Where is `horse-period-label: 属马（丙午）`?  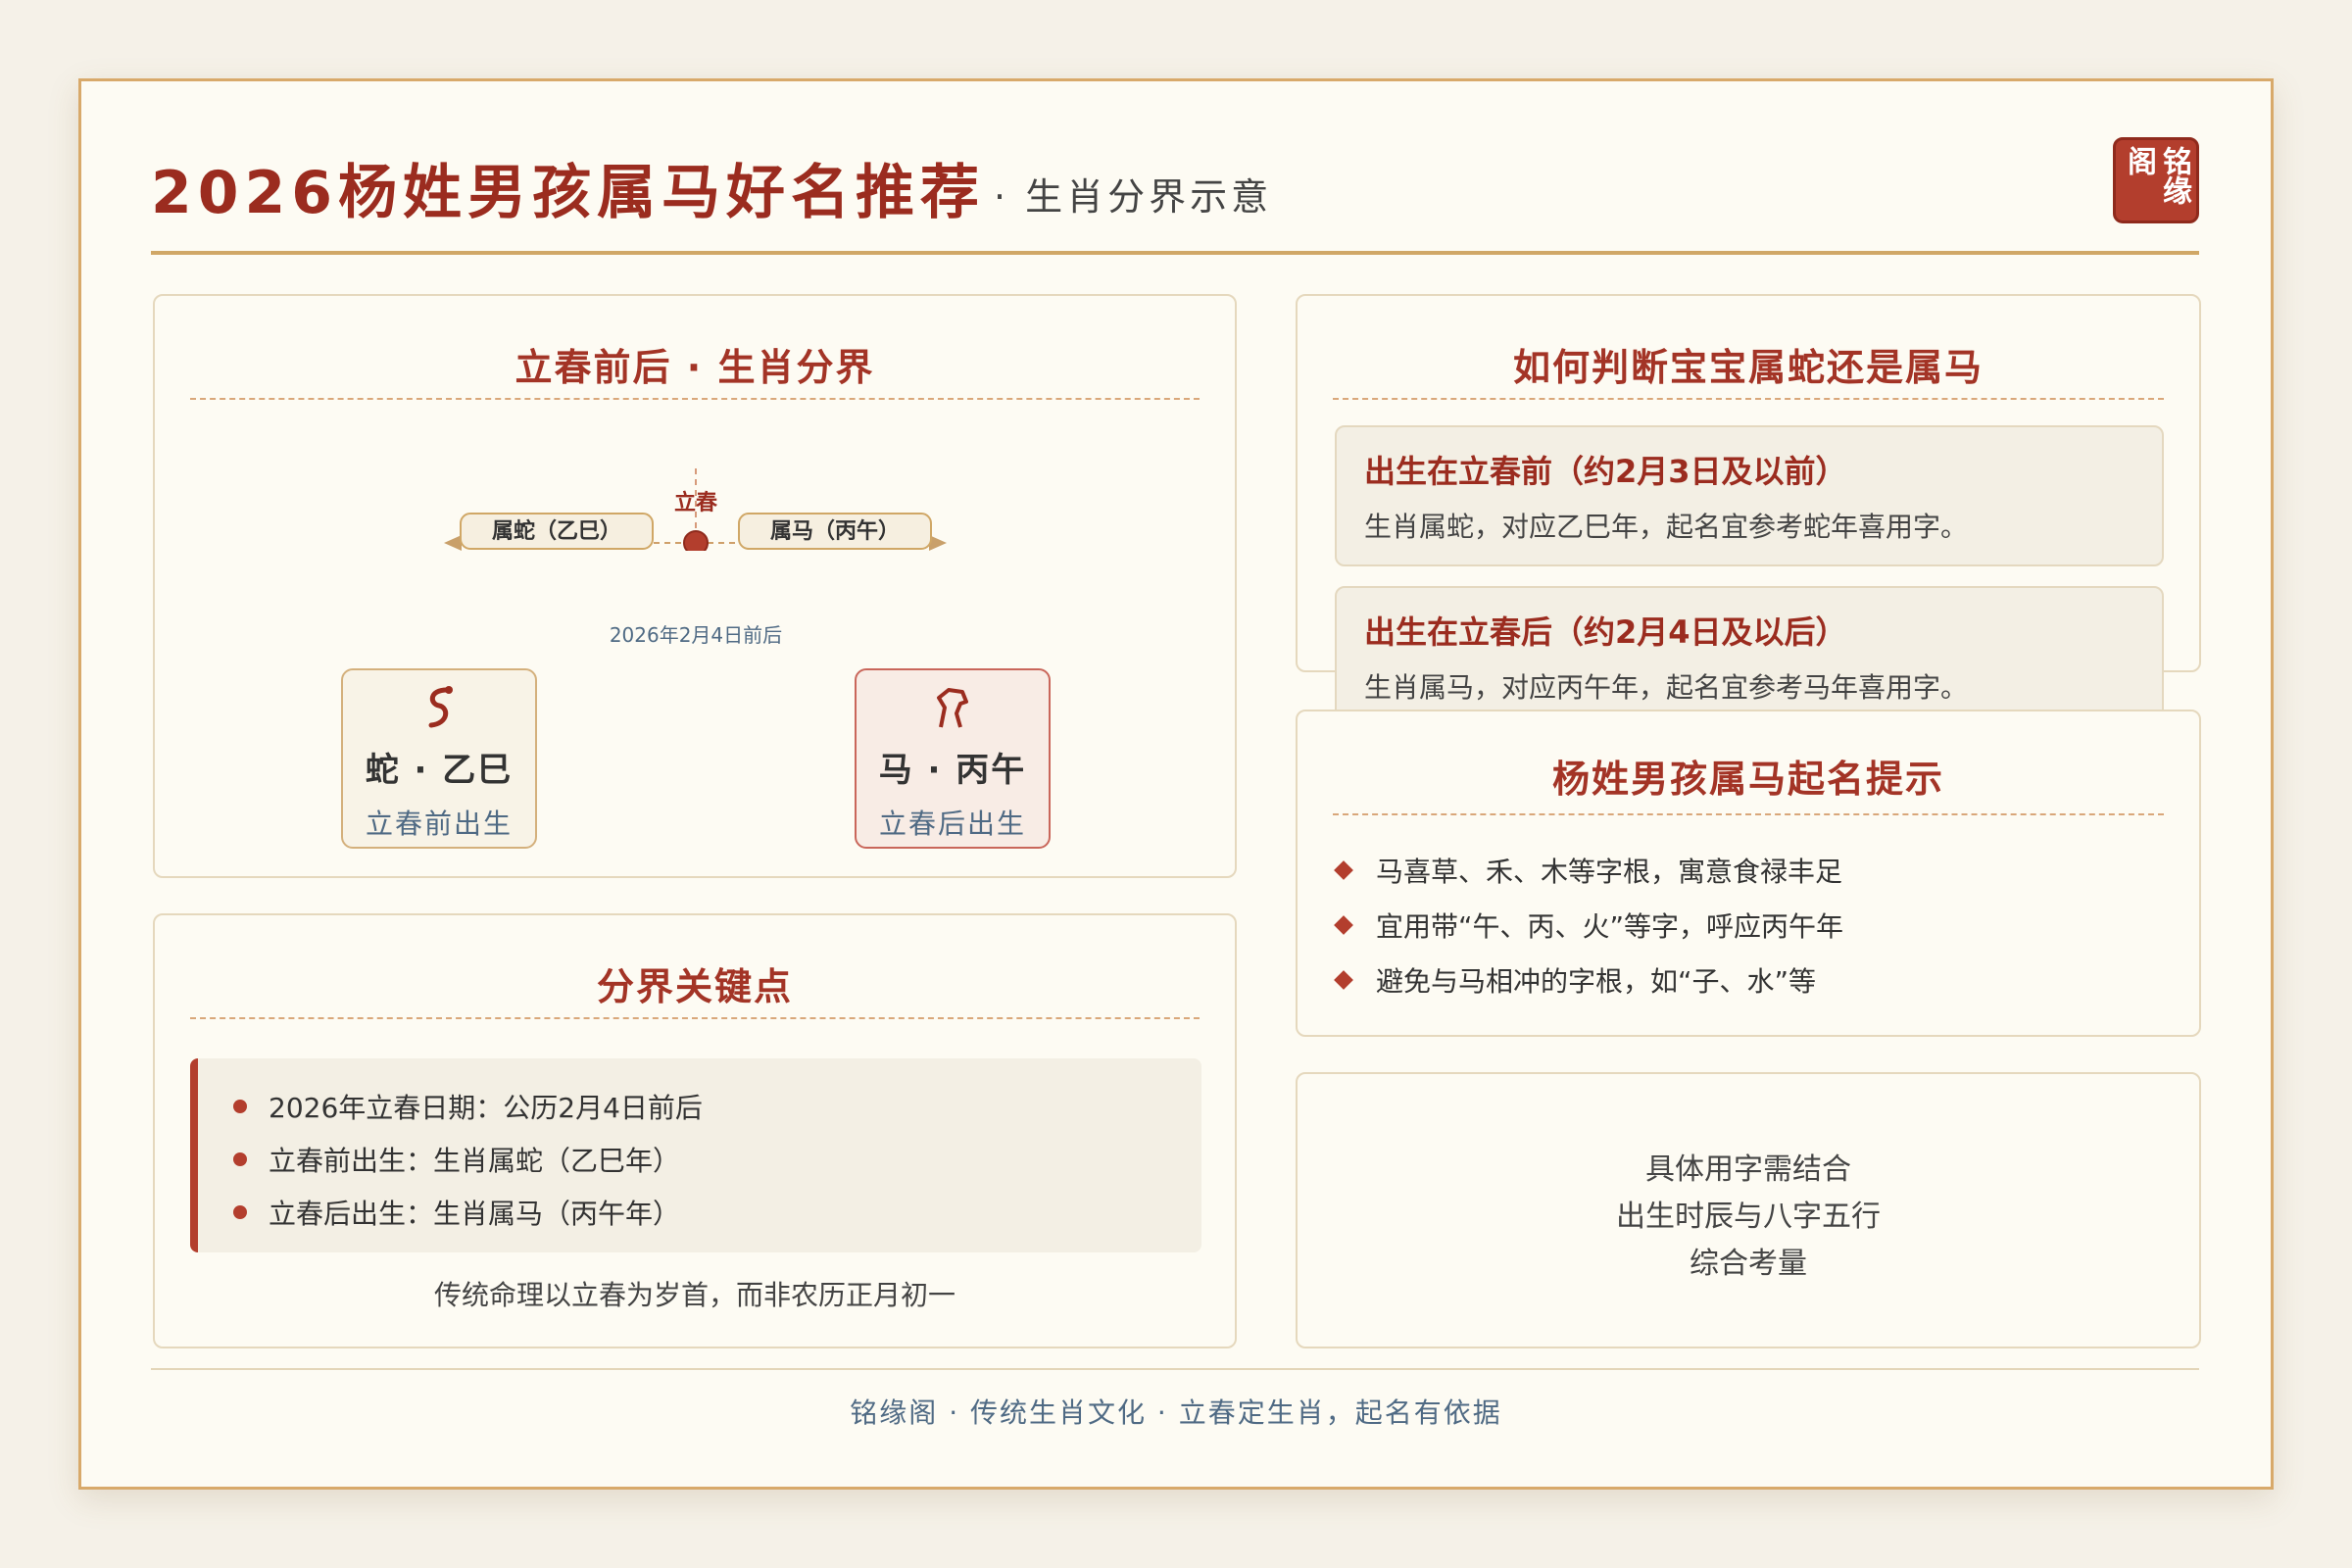 horse-period-label: 属马（丙午） is located at coordinates (835, 531).